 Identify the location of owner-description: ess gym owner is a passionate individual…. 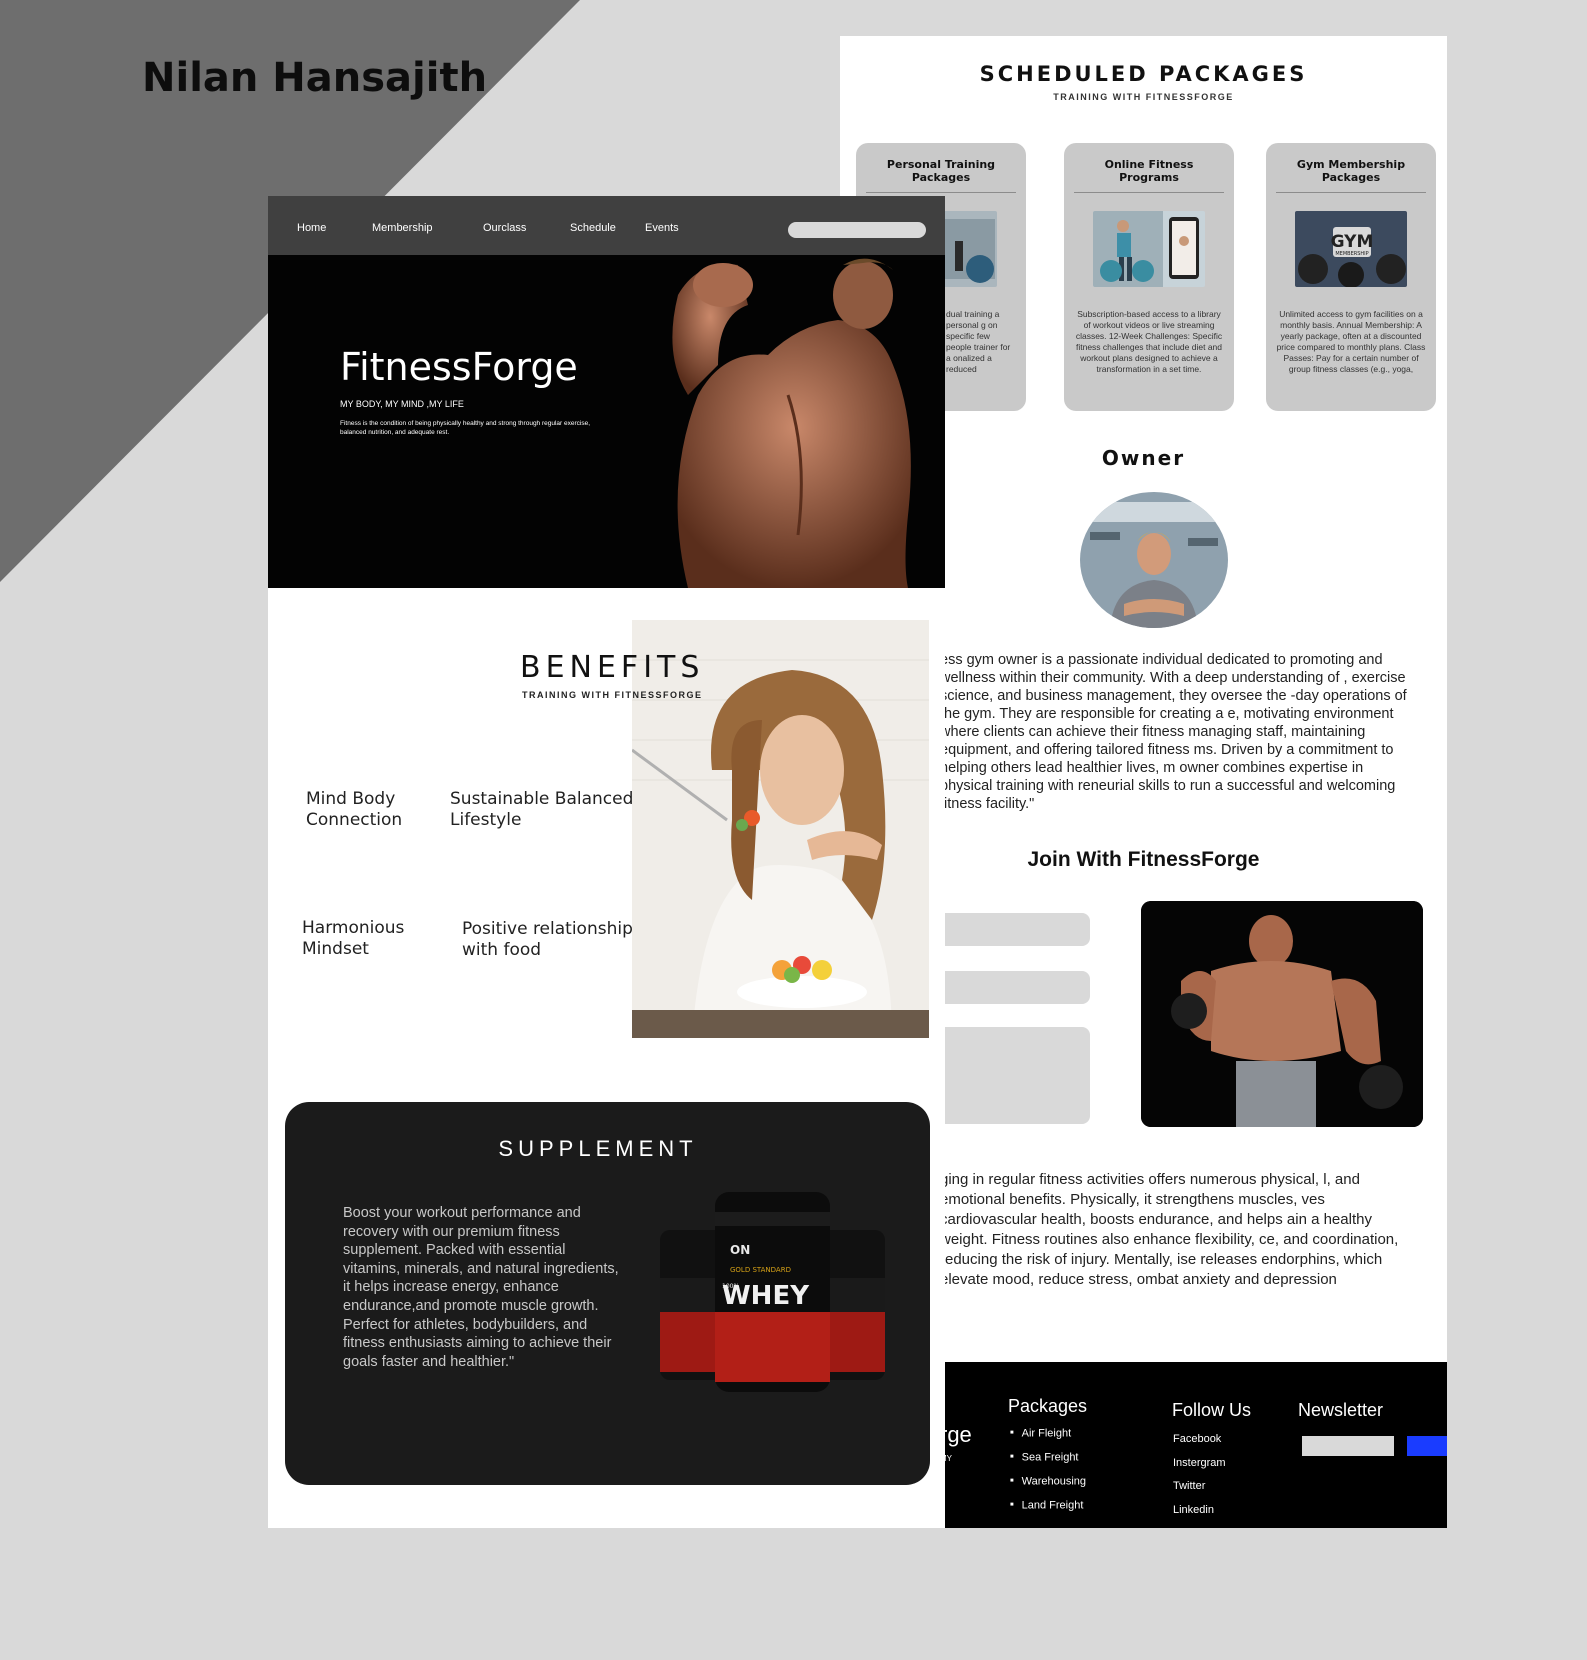
(1173, 732).